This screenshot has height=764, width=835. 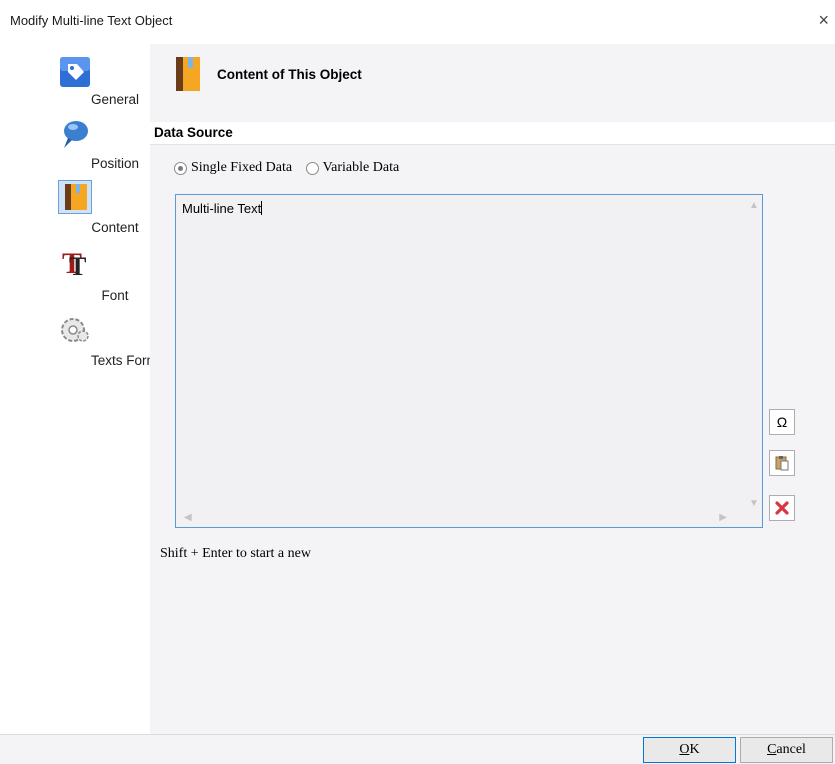 What do you see at coordinates (75, 134) in the screenshot?
I see `pin-icon` at bounding box center [75, 134].